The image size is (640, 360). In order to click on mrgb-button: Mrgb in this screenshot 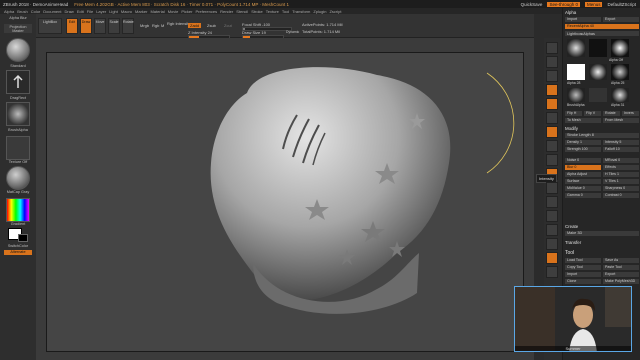, I will do `click(144, 25)`.